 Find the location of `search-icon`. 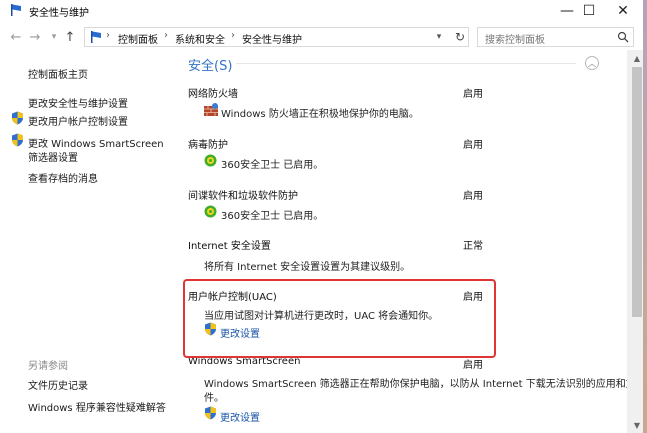

search-icon is located at coordinates (623, 37).